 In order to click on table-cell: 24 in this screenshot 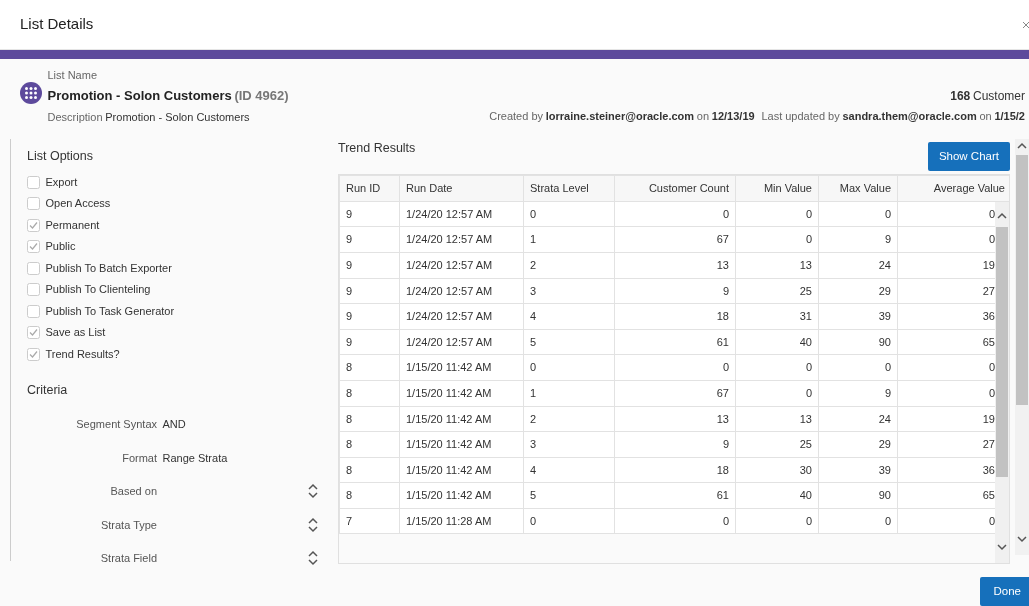, I will do `click(858, 419)`.